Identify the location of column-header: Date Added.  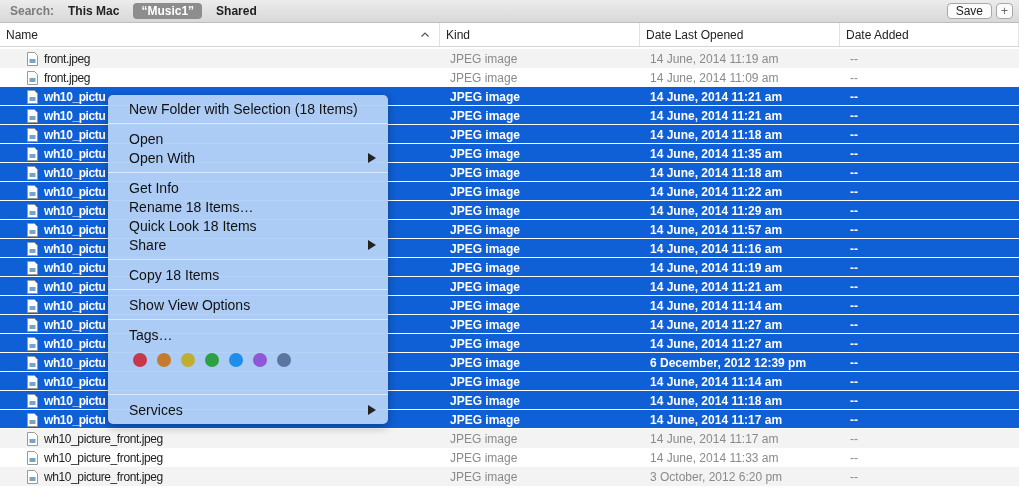
(927, 34).